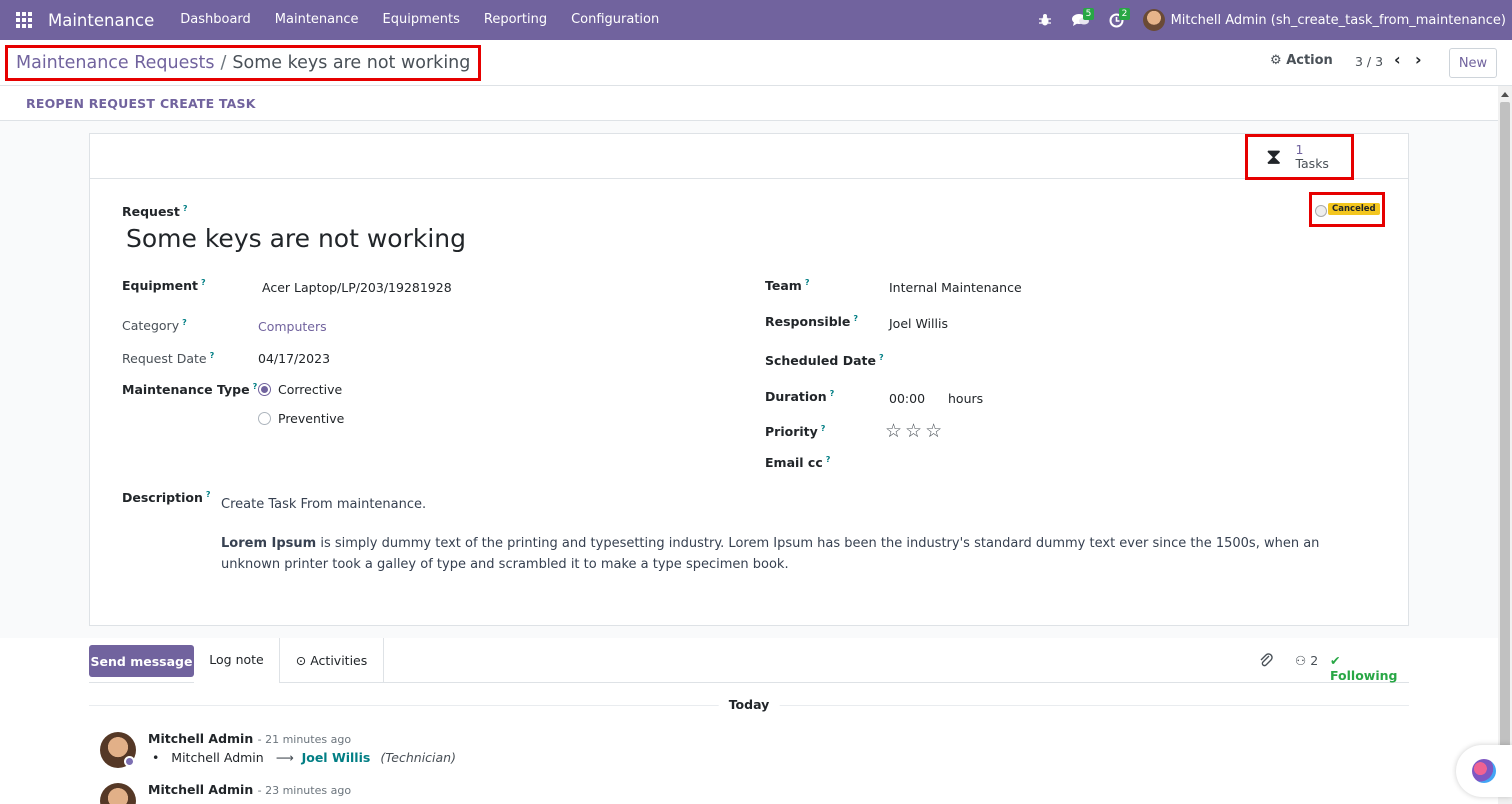 This screenshot has height=804, width=1512. Describe the element at coordinates (1473, 63) in the screenshot. I see `new-button: New` at that location.